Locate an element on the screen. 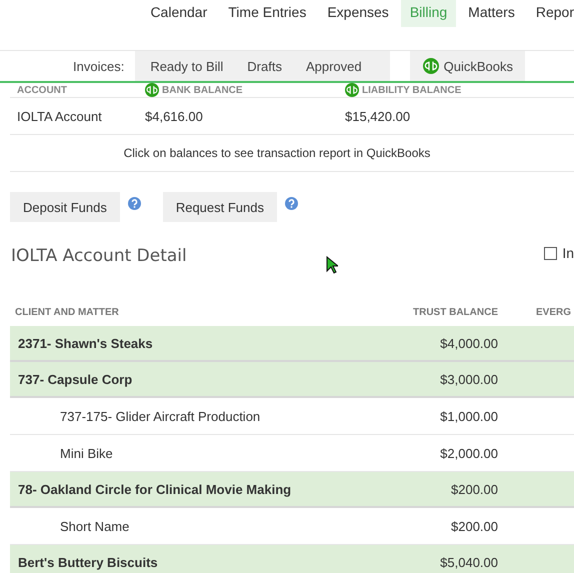 This screenshot has width=574, height=573. note-text: Click on balances to see transaction report in QuickBooks is located at coordinates (277, 153).